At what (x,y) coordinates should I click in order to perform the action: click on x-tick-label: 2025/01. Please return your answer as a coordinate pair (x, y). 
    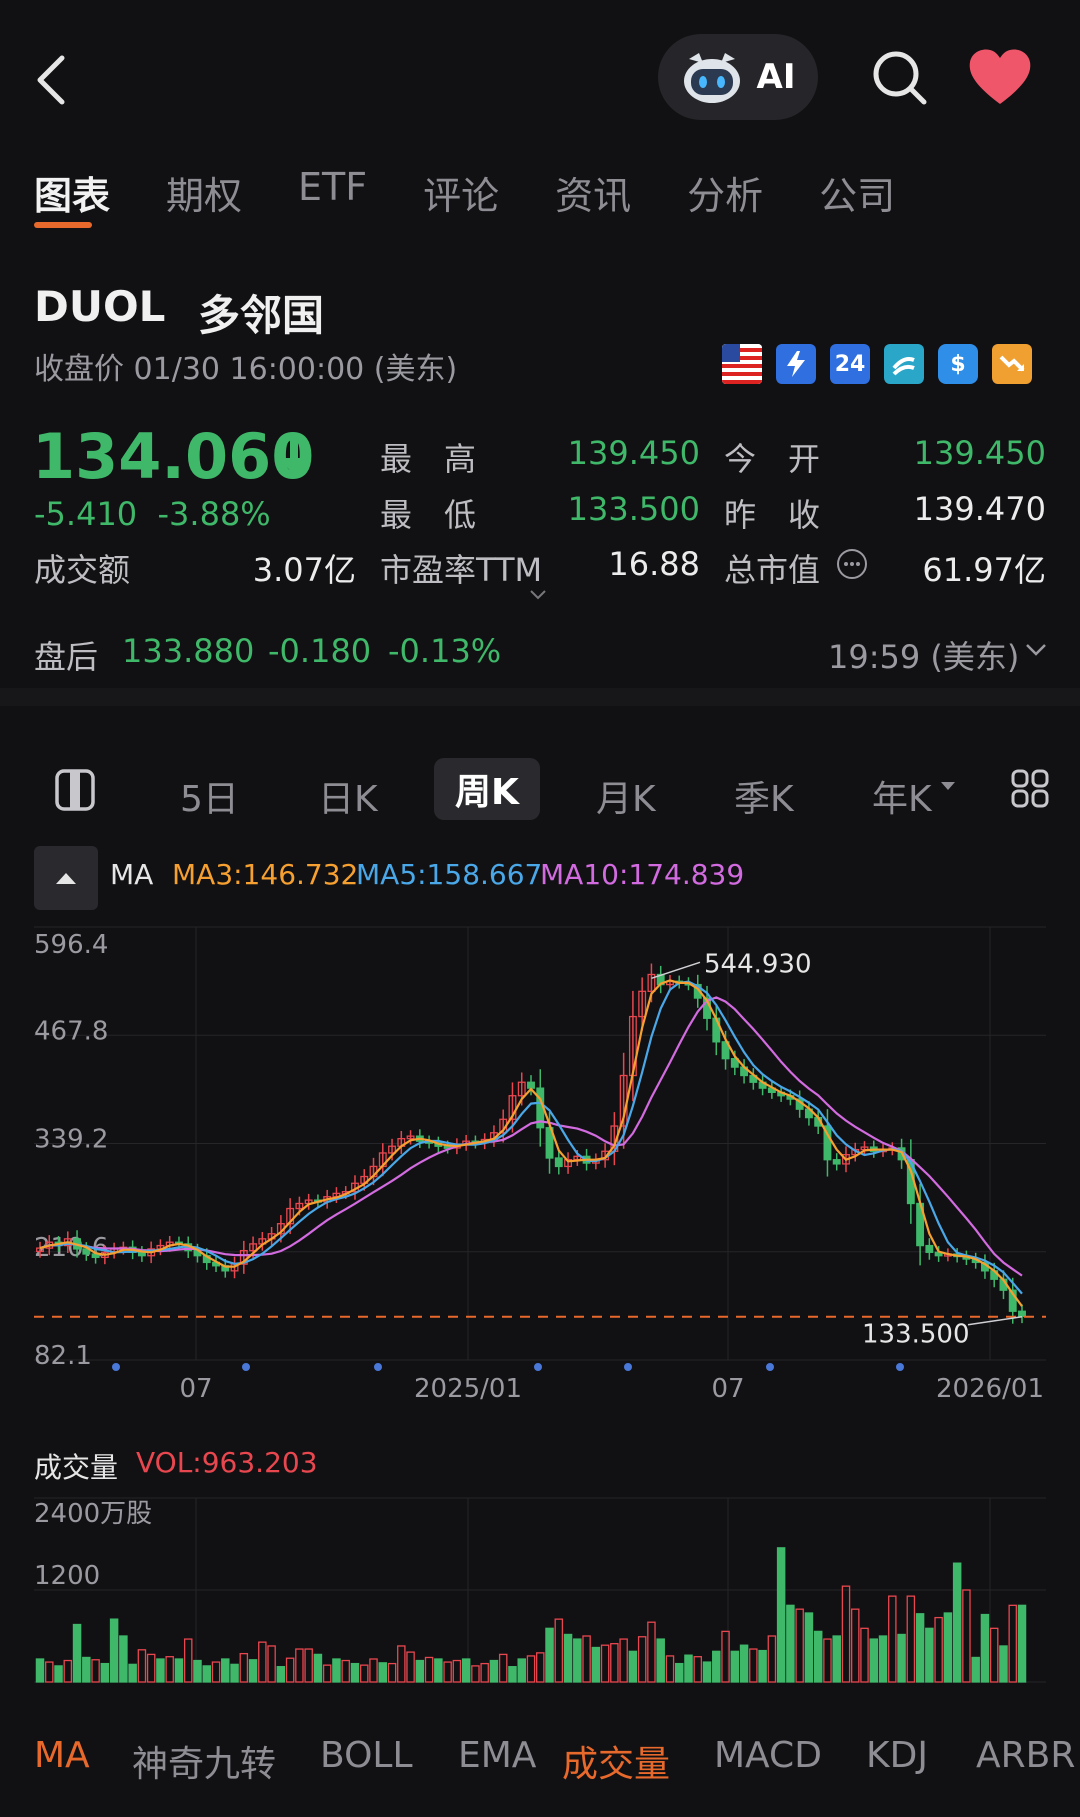
    Looking at the image, I should click on (468, 1389).